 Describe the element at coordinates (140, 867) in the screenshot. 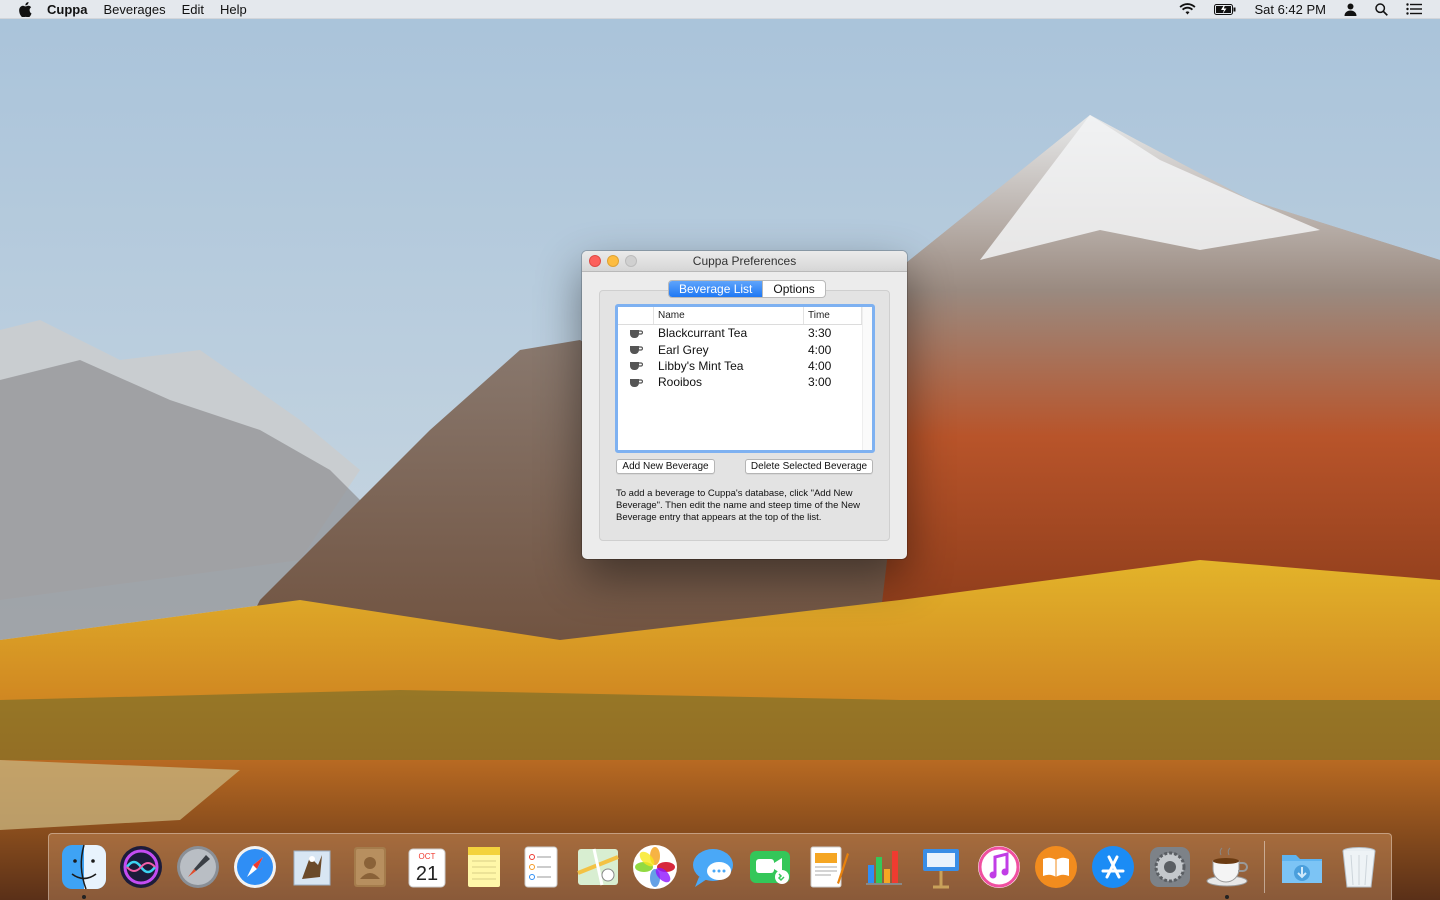

I see `siri-icon` at that location.